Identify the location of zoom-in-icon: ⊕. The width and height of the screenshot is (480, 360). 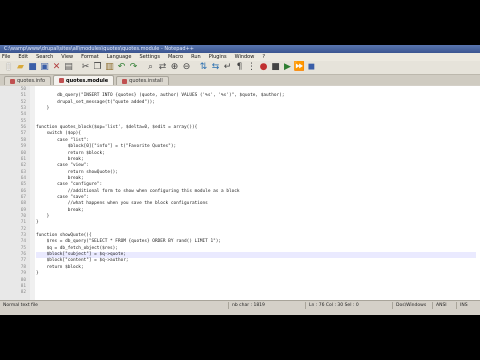
(174, 67).